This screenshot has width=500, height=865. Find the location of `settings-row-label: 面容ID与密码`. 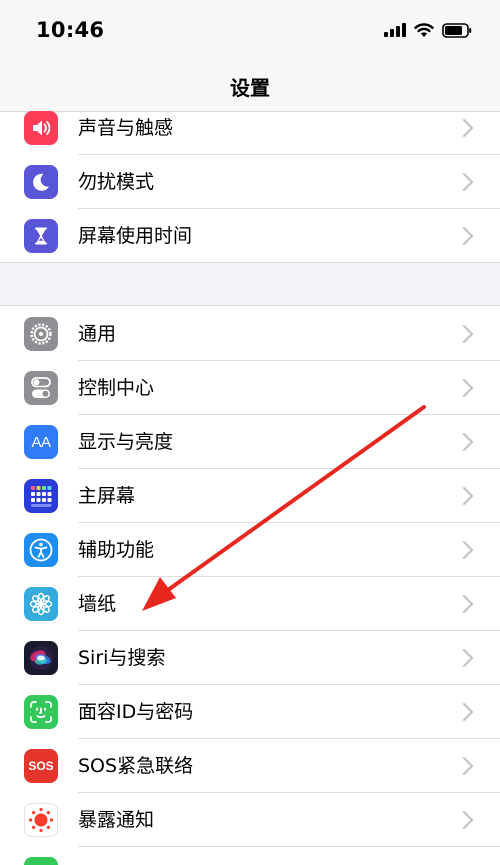

settings-row-label: 面容ID与密码 is located at coordinates (136, 712).